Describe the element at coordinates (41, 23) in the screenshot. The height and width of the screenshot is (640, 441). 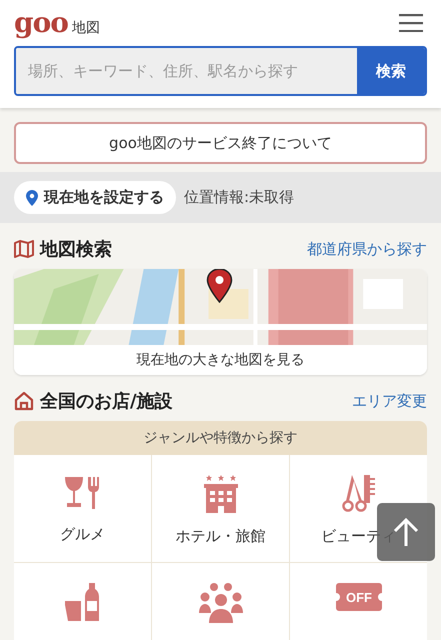
I see `logo: goo` at that location.